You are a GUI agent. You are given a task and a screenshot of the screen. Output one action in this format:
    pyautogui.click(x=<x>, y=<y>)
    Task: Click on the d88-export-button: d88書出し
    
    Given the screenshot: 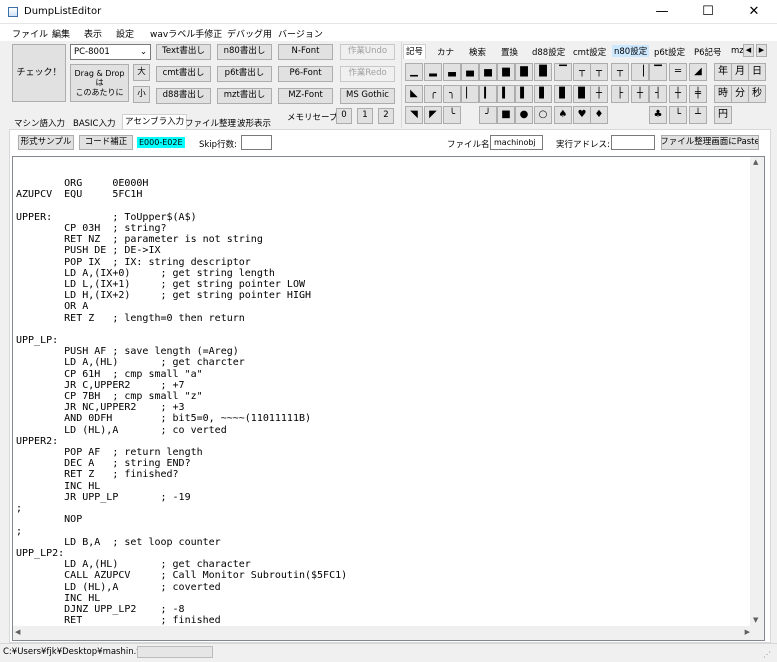 What is the action you would take?
    pyautogui.click(x=183, y=96)
    